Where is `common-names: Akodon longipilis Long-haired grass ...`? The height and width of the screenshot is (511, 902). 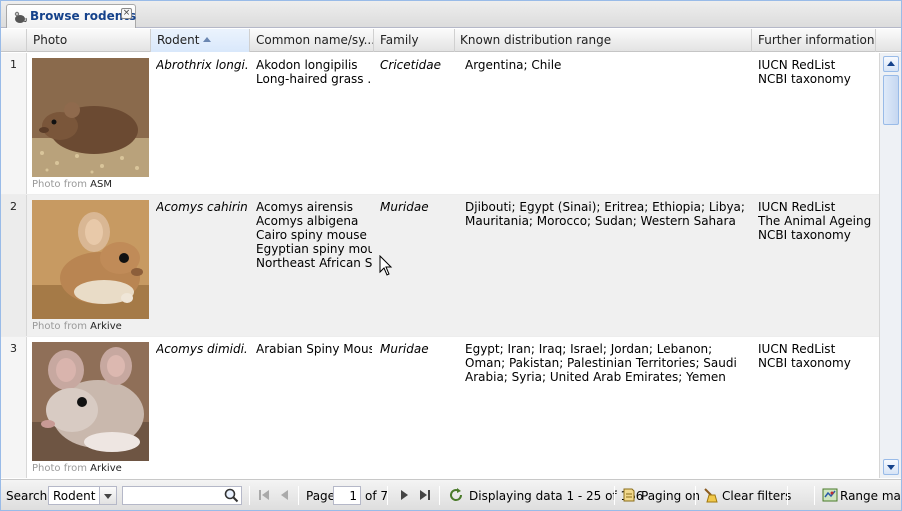
common-names: Akodon longipilis Long-haired grass ... is located at coordinates (314, 72).